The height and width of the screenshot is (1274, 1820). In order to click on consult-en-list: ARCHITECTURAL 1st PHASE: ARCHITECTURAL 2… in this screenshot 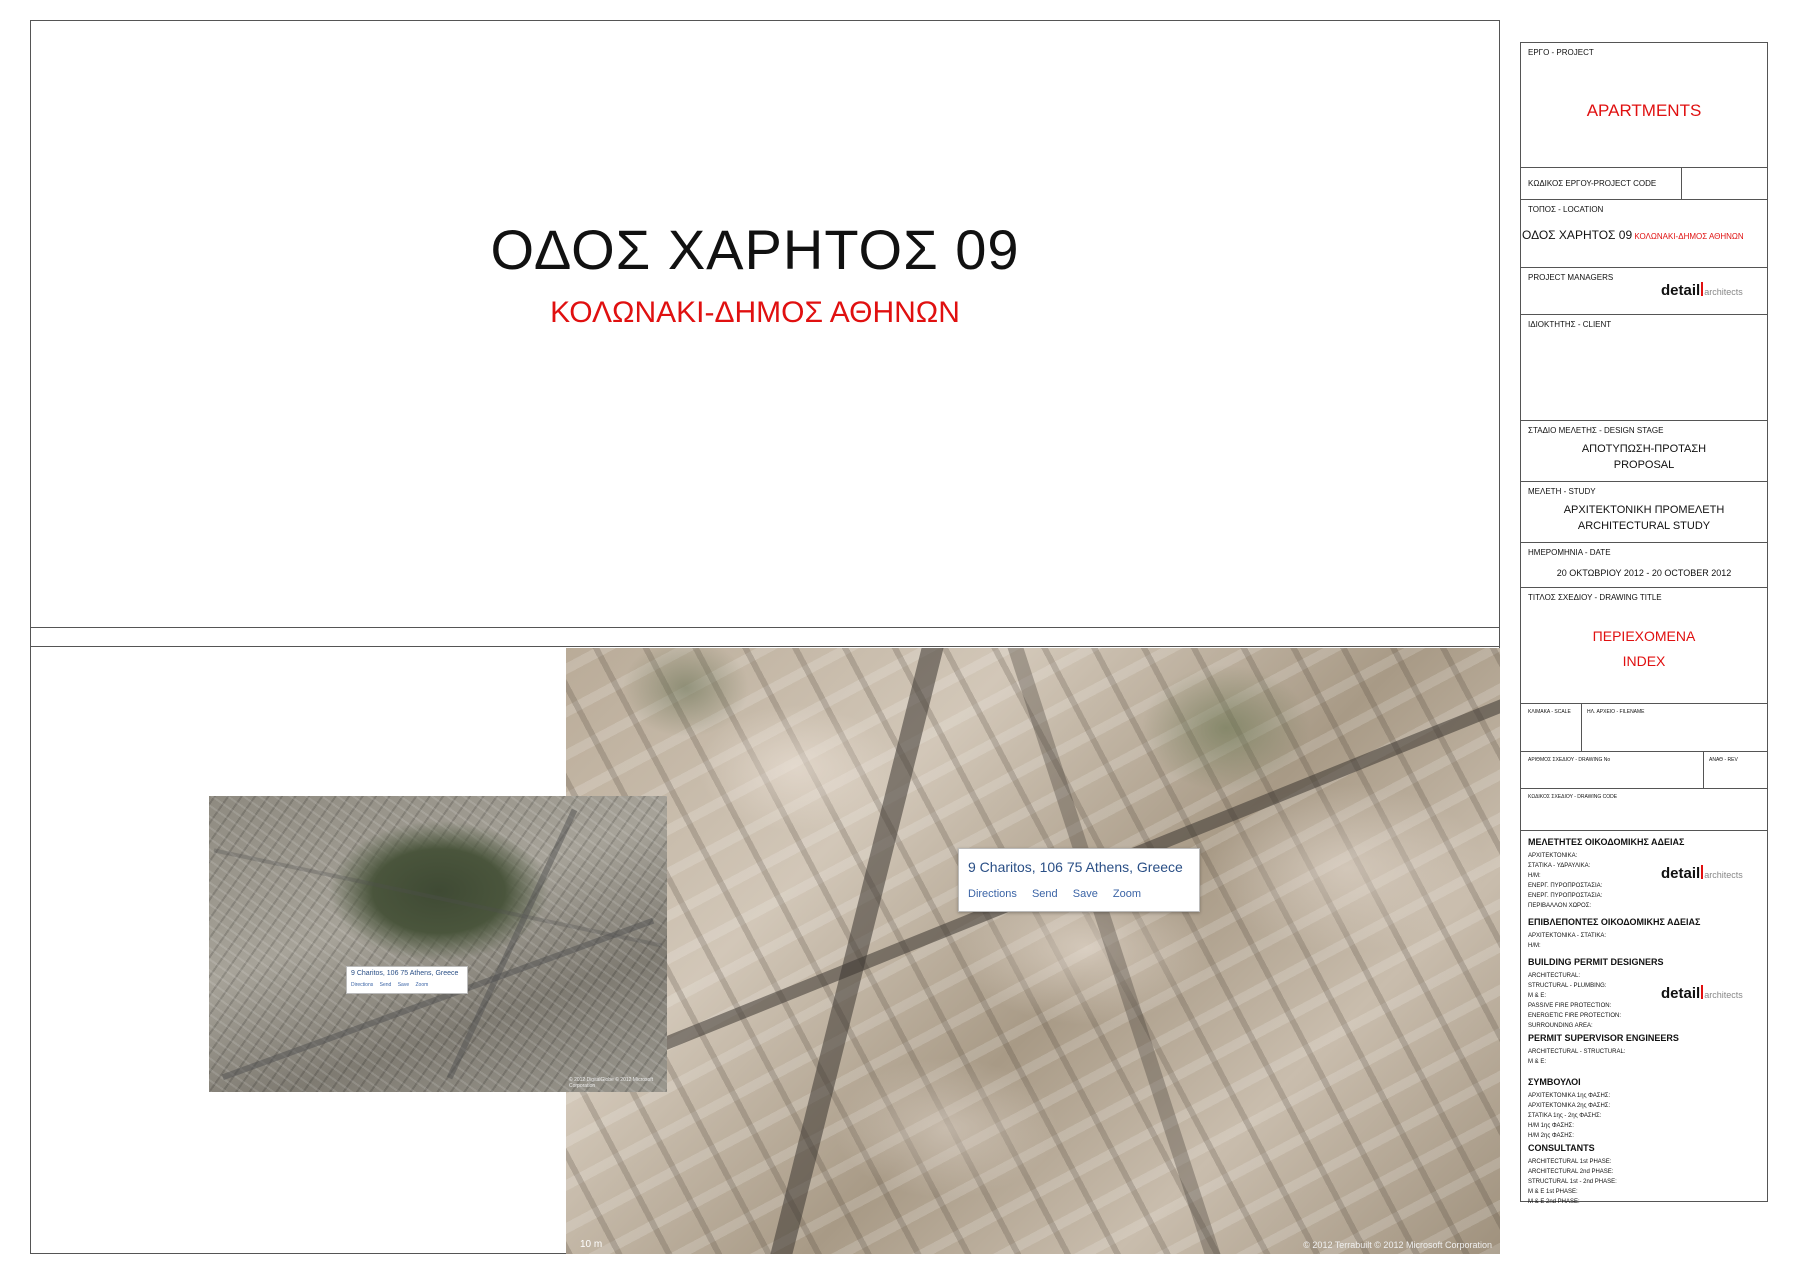, I will do `click(1572, 1182)`.